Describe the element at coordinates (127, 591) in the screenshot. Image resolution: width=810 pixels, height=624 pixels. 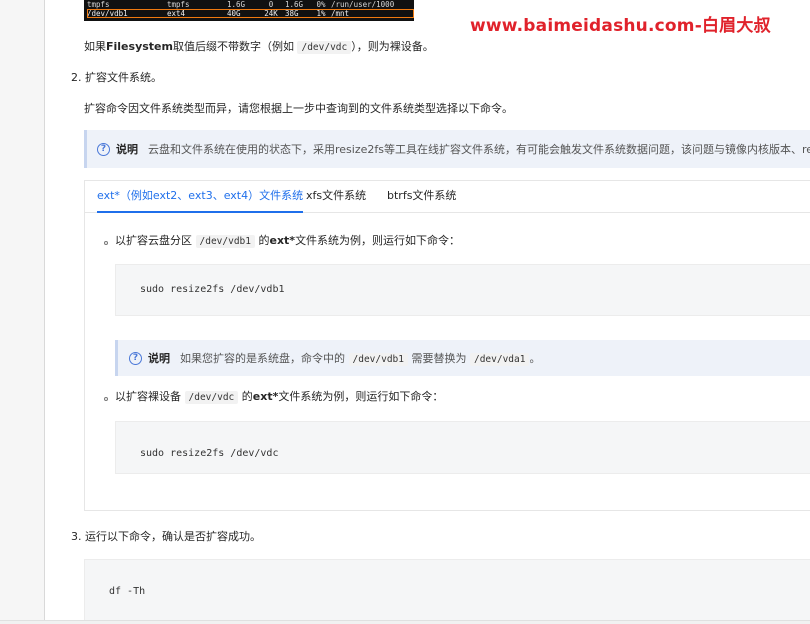
I see `code-text: df -Th` at that location.